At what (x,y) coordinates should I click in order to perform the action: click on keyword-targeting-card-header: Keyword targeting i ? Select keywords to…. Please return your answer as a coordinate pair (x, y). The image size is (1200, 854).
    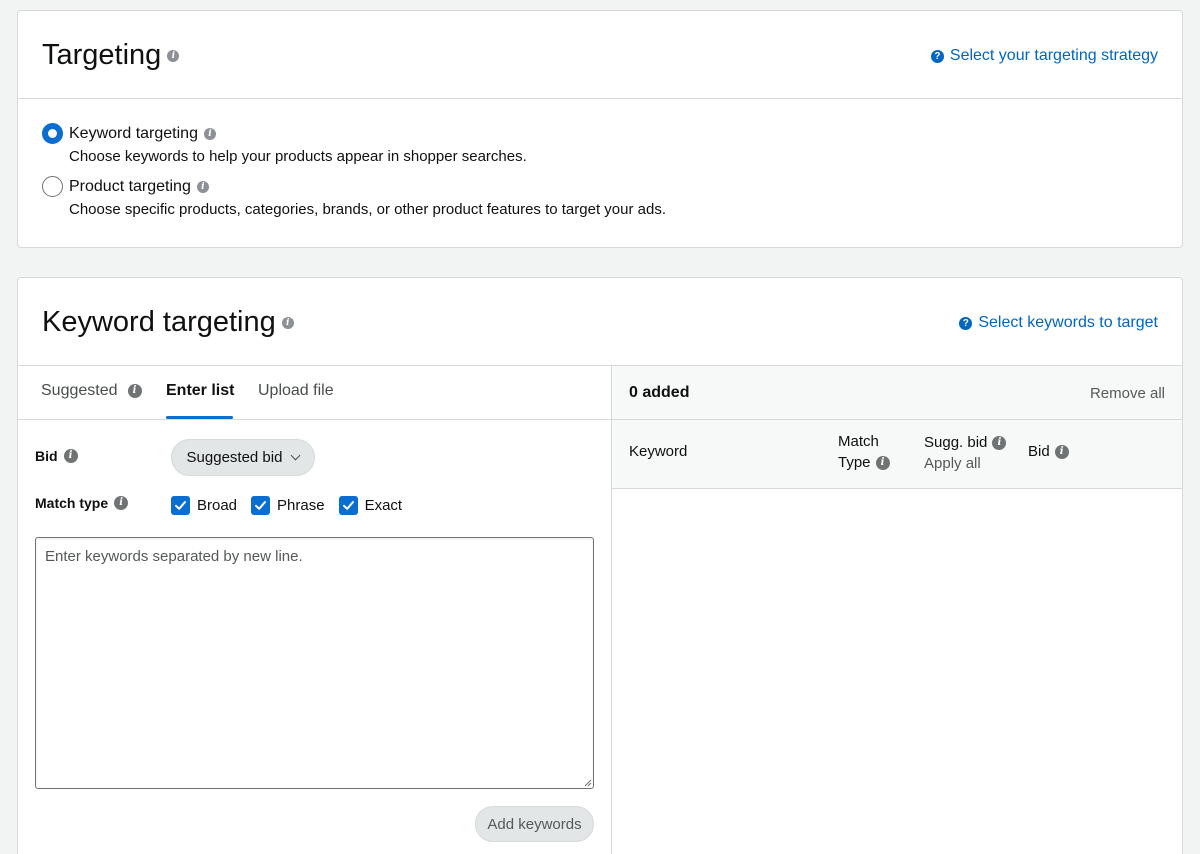
    Looking at the image, I should click on (600, 322).